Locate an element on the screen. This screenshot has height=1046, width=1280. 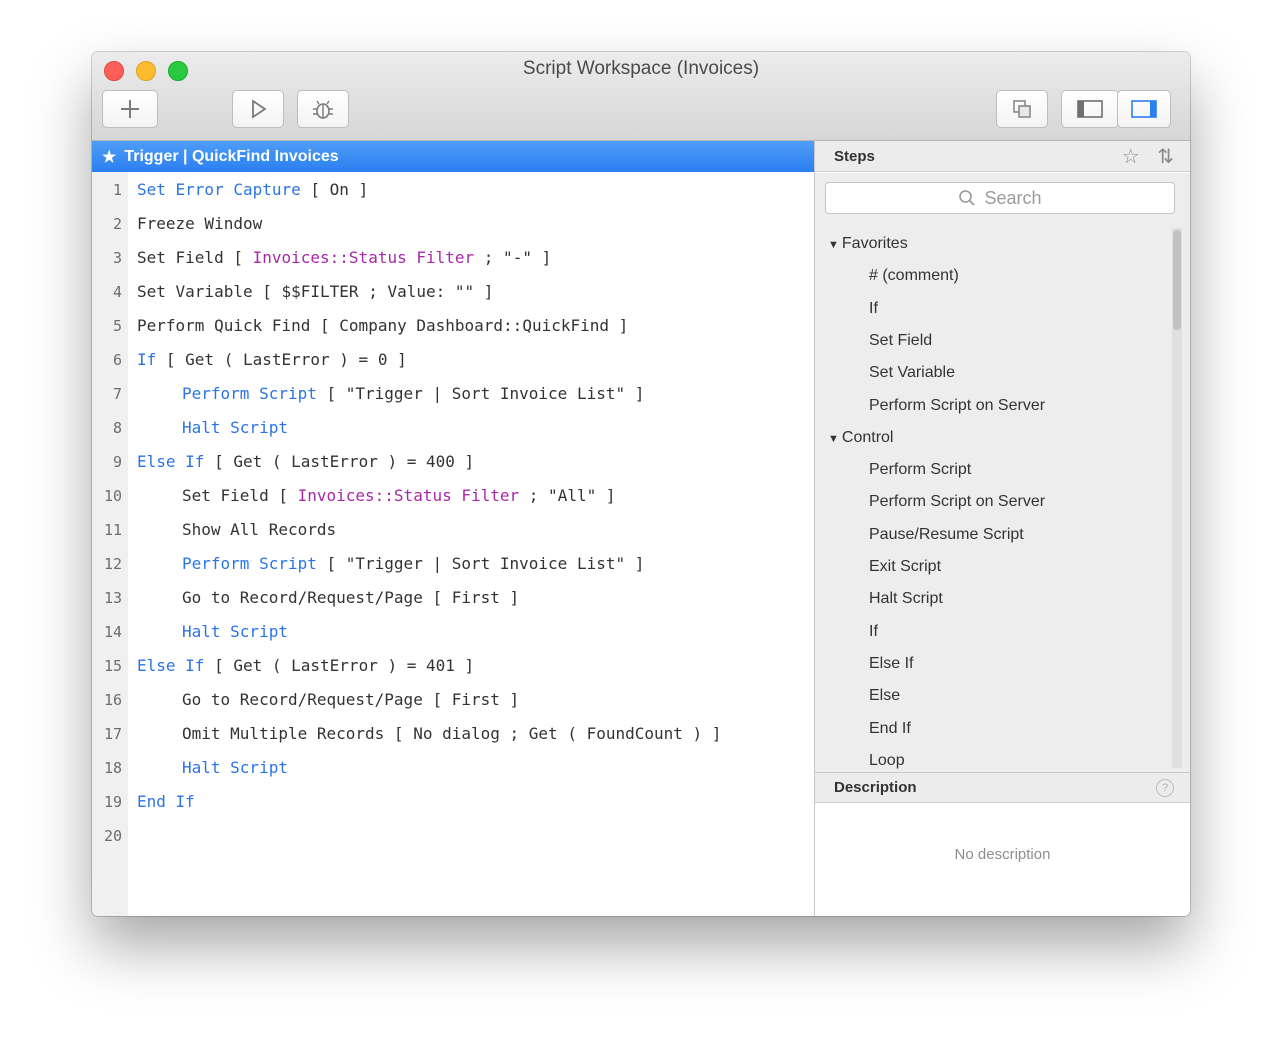
script-line: 19 End If is located at coordinates (453, 802).